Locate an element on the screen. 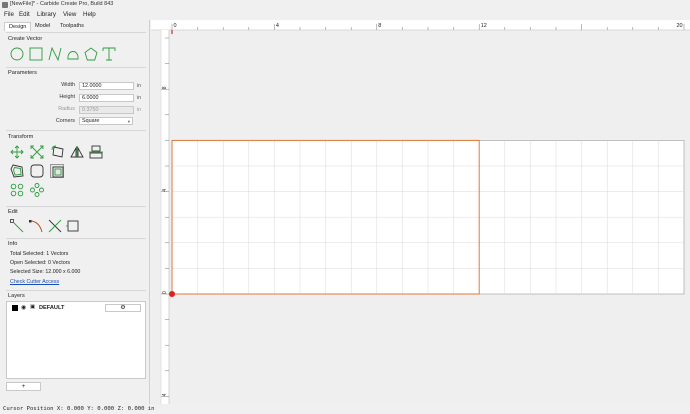  menu-view: View is located at coordinates (69, 14).